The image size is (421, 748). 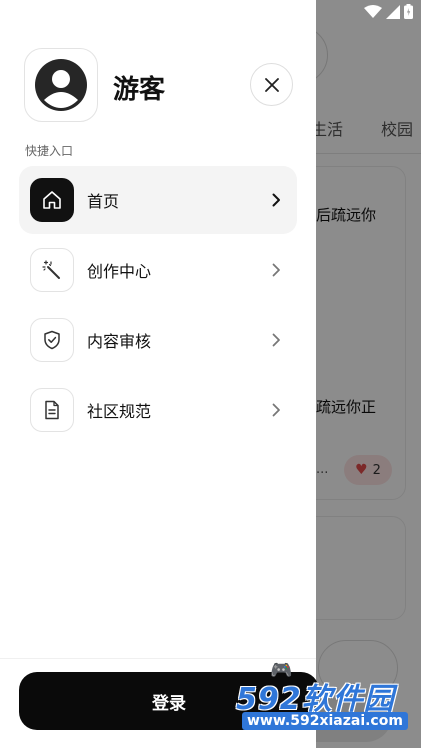 What do you see at coordinates (158, 340) in the screenshot?
I see `menu-item-content-review: 内容审核` at bounding box center [158, 340].